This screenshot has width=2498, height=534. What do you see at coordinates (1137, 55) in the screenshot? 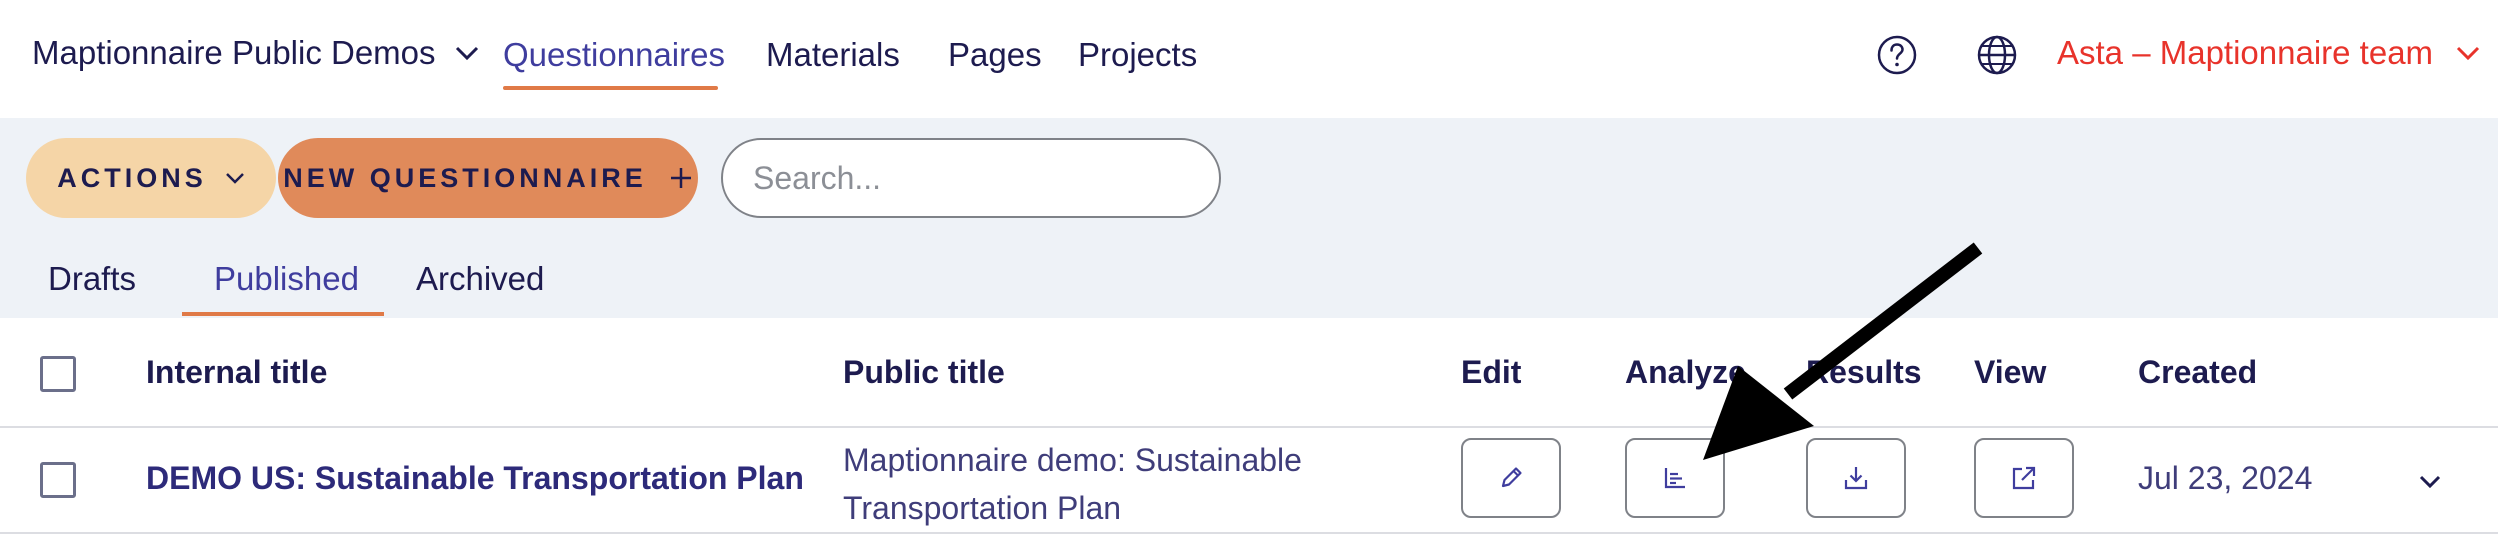
I see `nav-projects: Projects` at bounding box center [1137, 55].